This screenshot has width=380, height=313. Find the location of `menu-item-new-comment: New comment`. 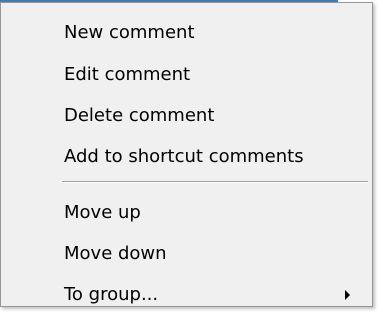

menu-item-new-comment: New comment is located at coordinates (186, 33).